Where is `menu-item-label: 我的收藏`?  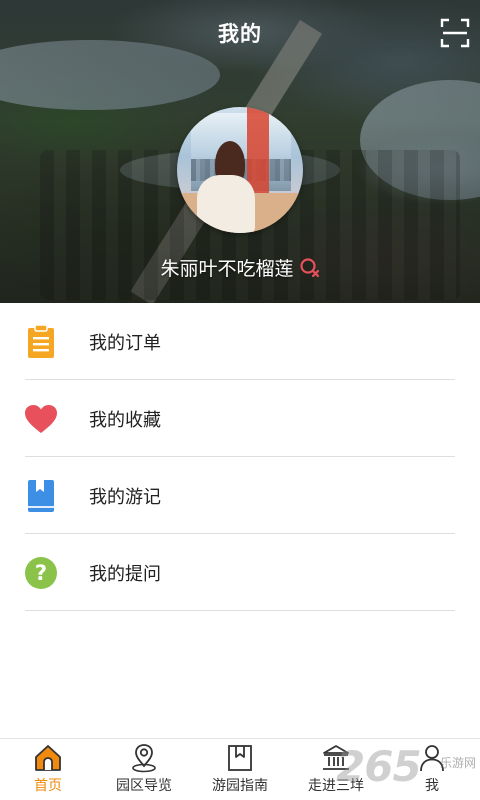
menu-item-label: 我的收藏 is located at coordinates (125, 420).